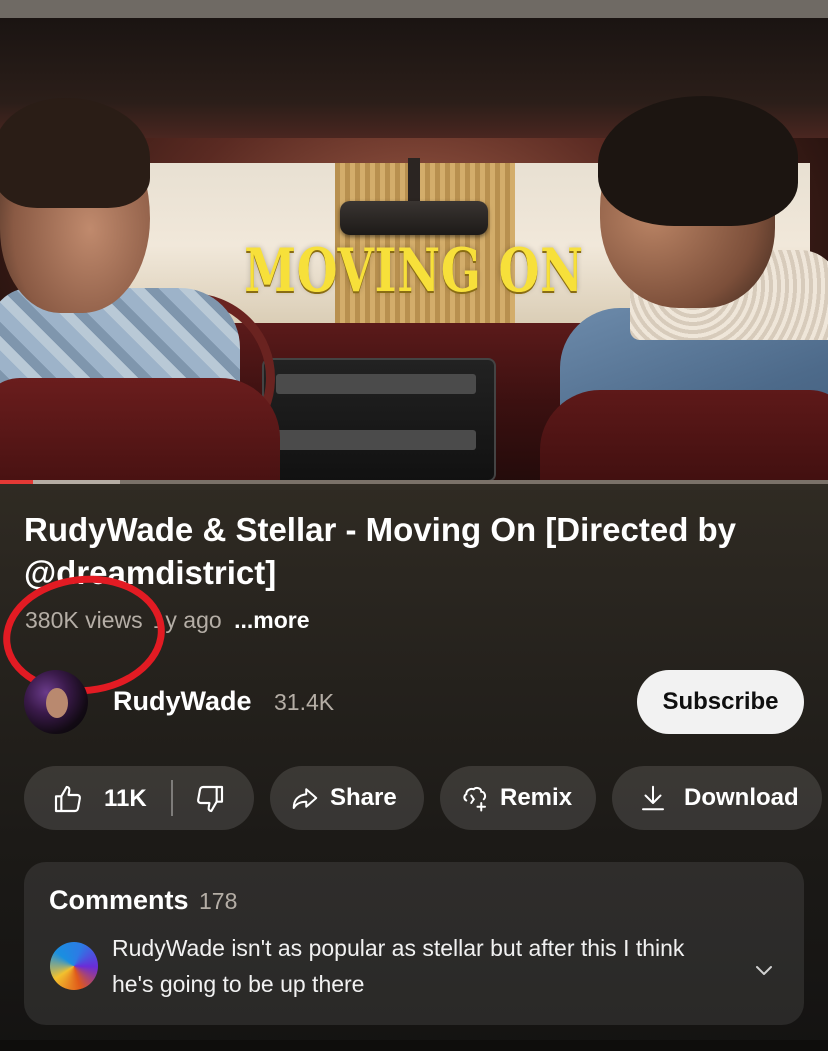  I want to click on share-label: Share, so click(363, 797).